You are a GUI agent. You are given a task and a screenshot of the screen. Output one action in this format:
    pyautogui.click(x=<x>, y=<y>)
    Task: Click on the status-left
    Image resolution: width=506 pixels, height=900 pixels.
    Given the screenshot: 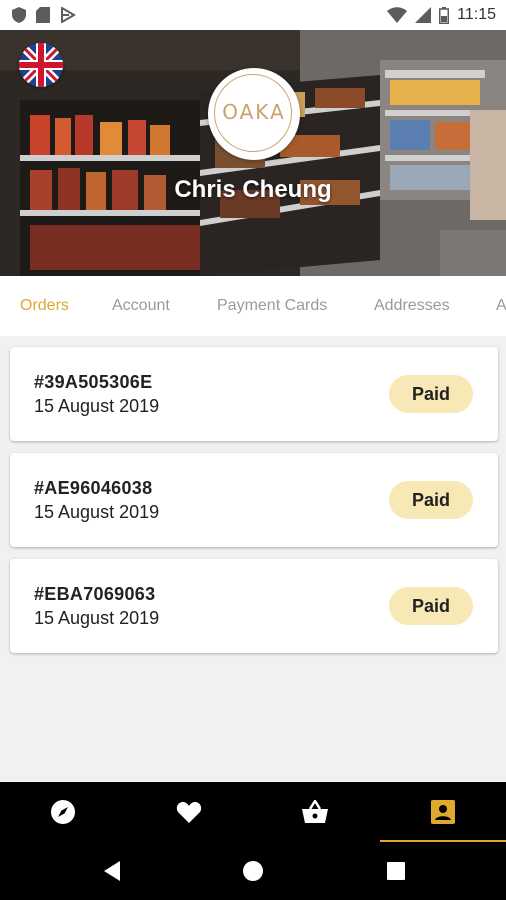 What is the action you would take?
    pyautogui.click(x=38, y=15)
    